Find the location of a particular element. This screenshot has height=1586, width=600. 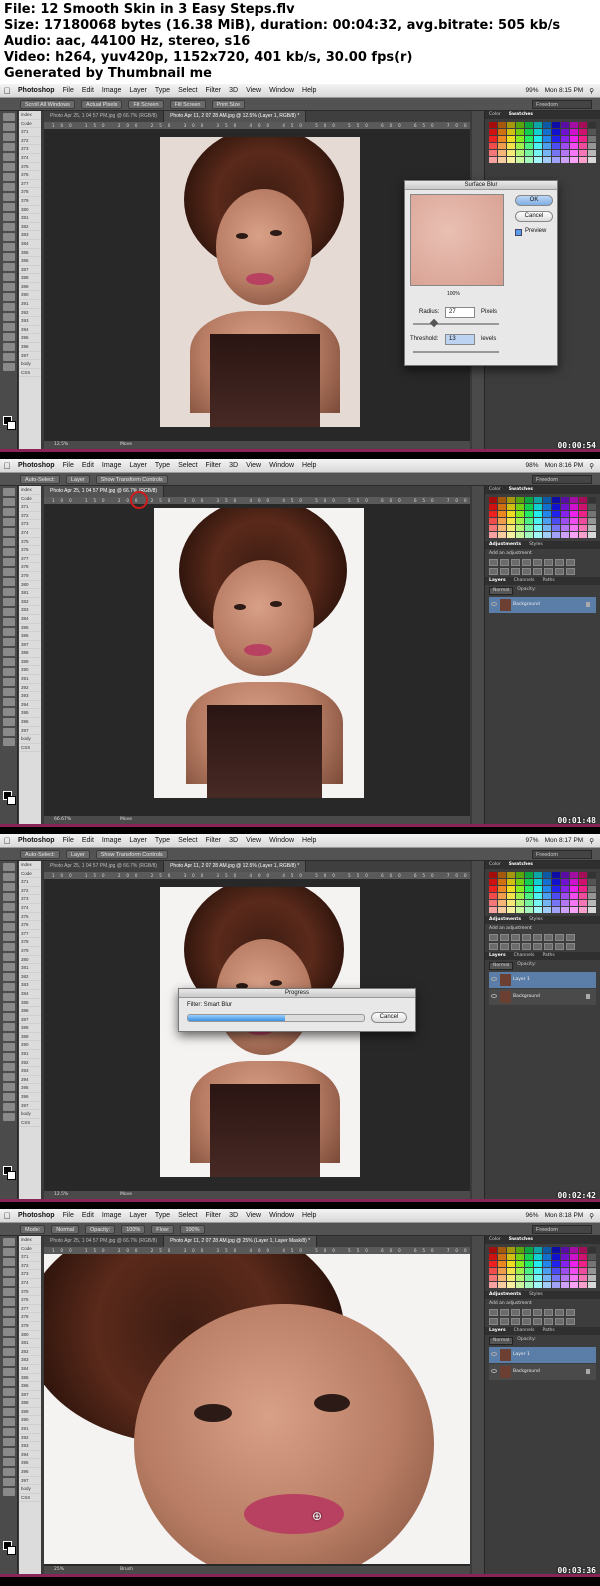

option-control: Actual Pixels is located at coordinates (101, 104).